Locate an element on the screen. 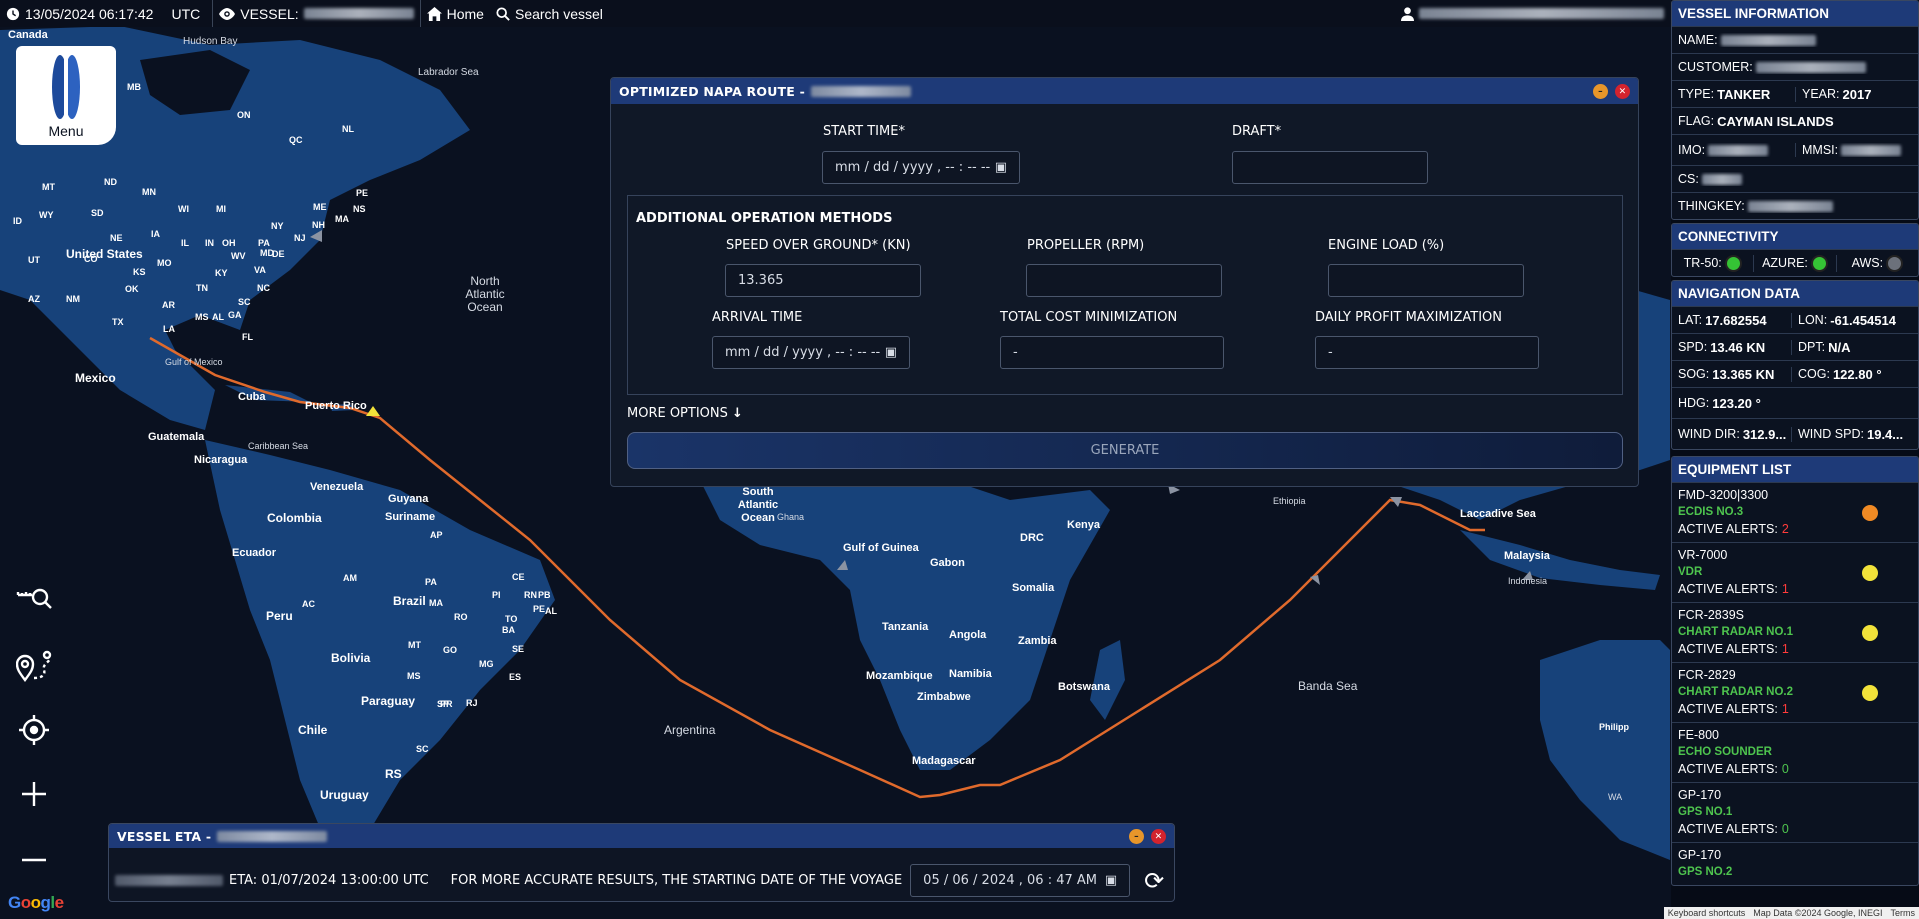  map-label: Gulf of Mexico is located at coordinates (194, 362).